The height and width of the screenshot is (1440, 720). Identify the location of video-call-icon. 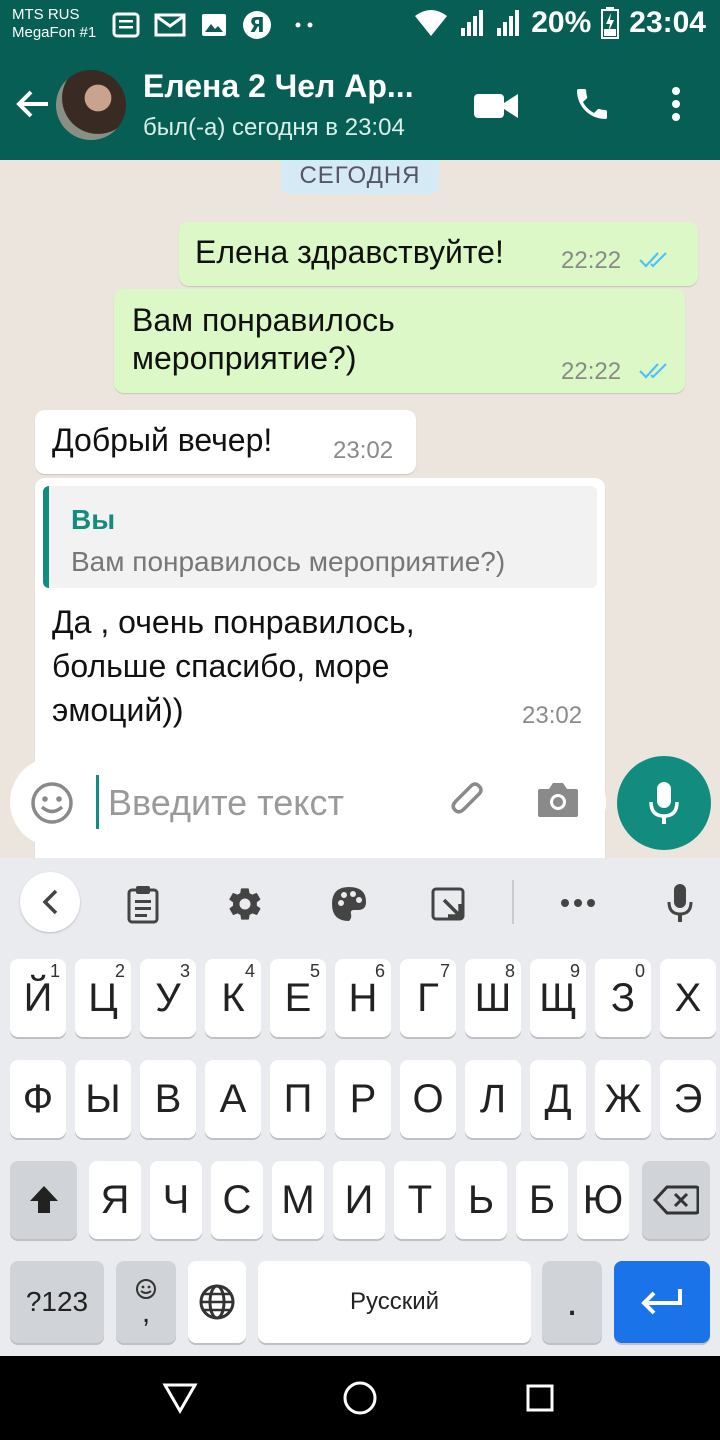
(496, 106).